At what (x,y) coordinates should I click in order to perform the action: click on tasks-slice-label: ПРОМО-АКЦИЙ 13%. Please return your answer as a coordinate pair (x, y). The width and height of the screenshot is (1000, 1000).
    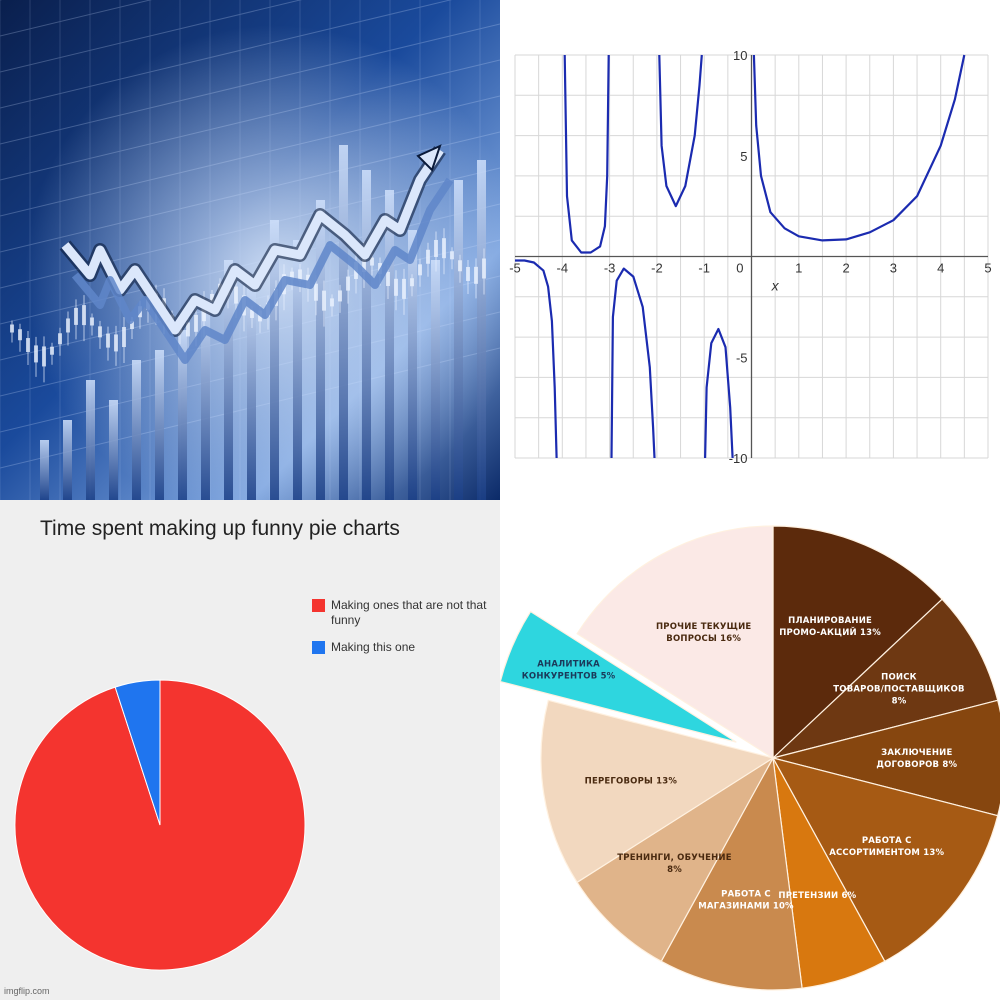
    Looking at the image, I should click on (830, 632).